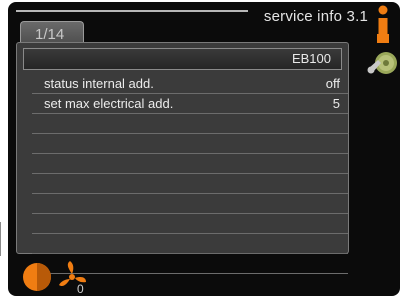  I want to click on list-item-label: status internal add., so click(99, 83).